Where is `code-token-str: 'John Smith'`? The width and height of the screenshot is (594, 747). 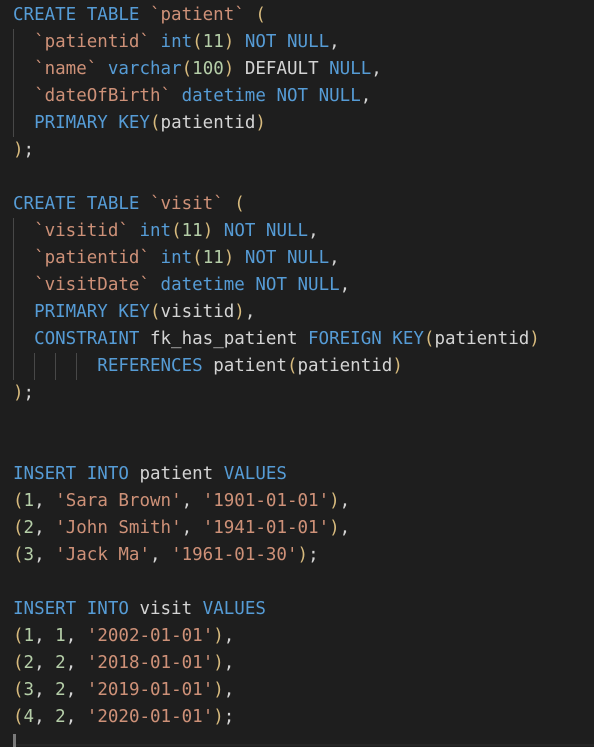 code-token-str: 'John Smith' is located at coordinates (118, 528).